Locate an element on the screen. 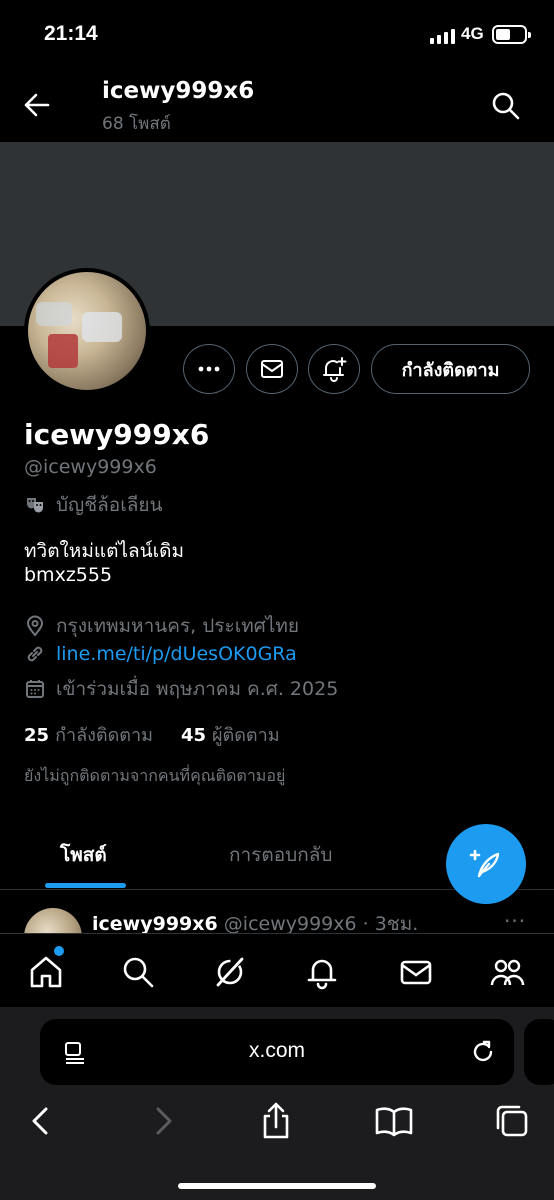 This screenshot has height=1200, width=554. active-tab-indicator is located at coordinates (85, 885).